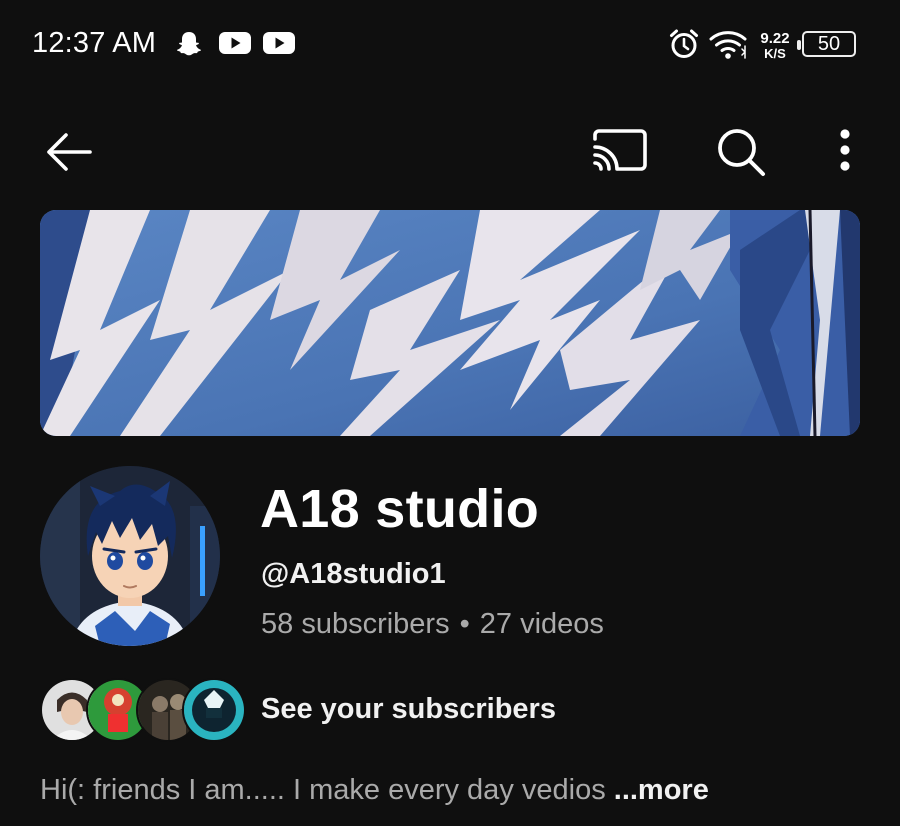 The width and height of the screenshot is (900, 826). What do you see at coordinates (94, 43) in the screenshot?
I see `status-time: 12:37 AM` at bounding box center [94, 43].